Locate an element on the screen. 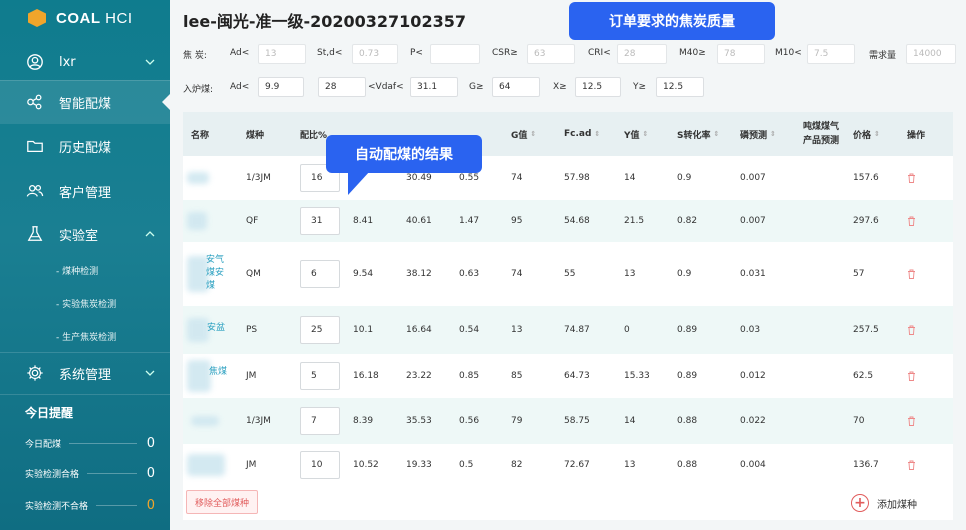 The height and width of the screenshot is (530, 966). coke-cri-input: 28 is located at coordinates (642, 54).